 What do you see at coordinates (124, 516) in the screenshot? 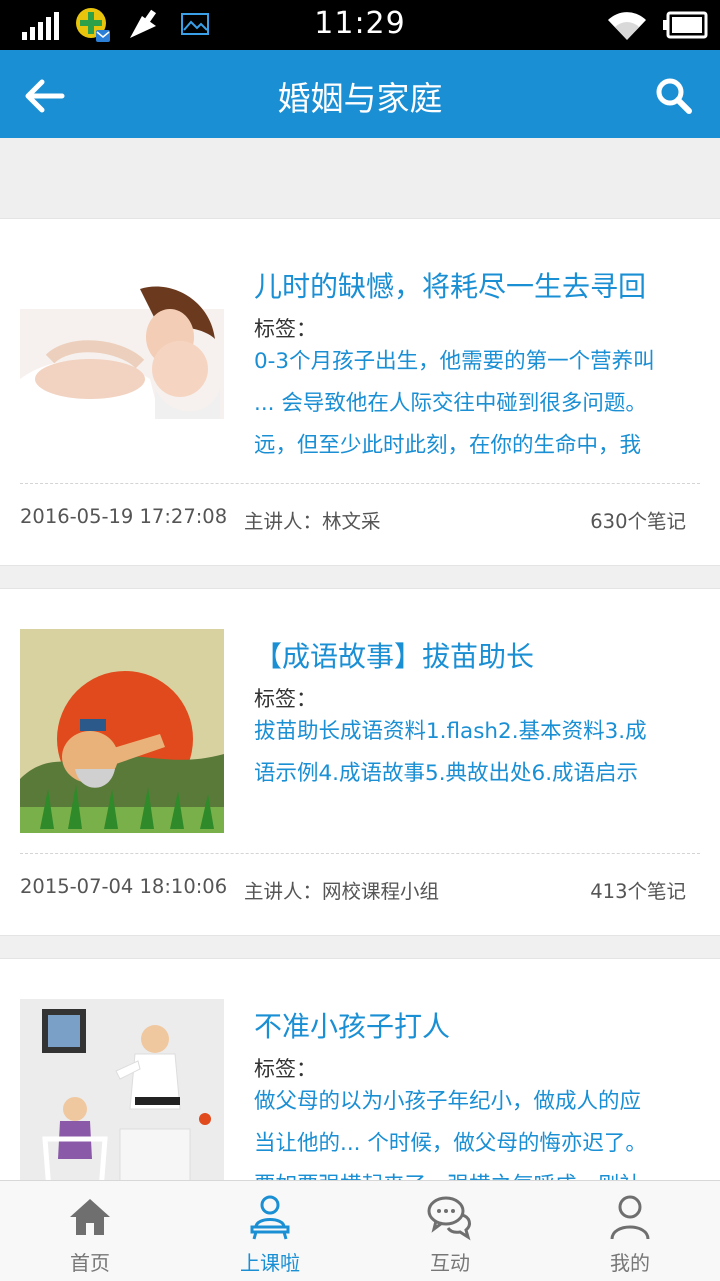
I see `course-date: 2016-05-19 17:27:08` at bounding box center [124, 516].